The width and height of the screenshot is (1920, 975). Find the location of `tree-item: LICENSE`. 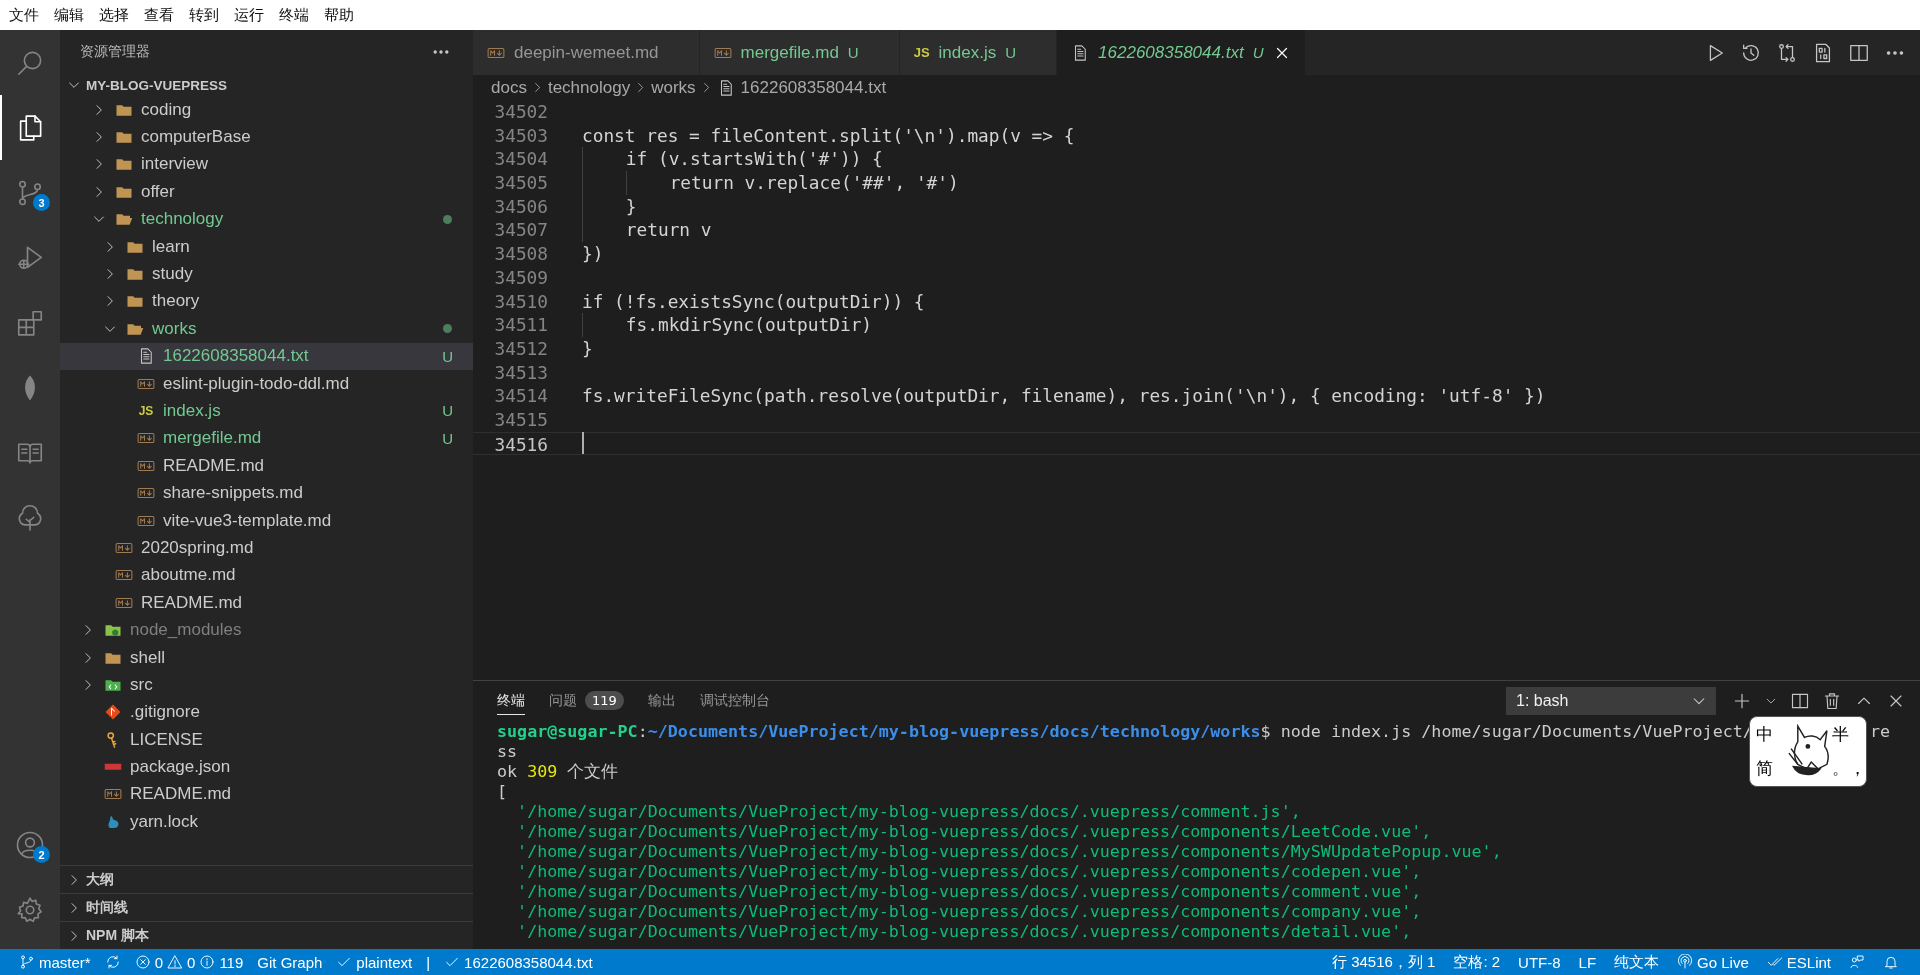

tree-item: LICENSE is located at coordinates (266, 740).